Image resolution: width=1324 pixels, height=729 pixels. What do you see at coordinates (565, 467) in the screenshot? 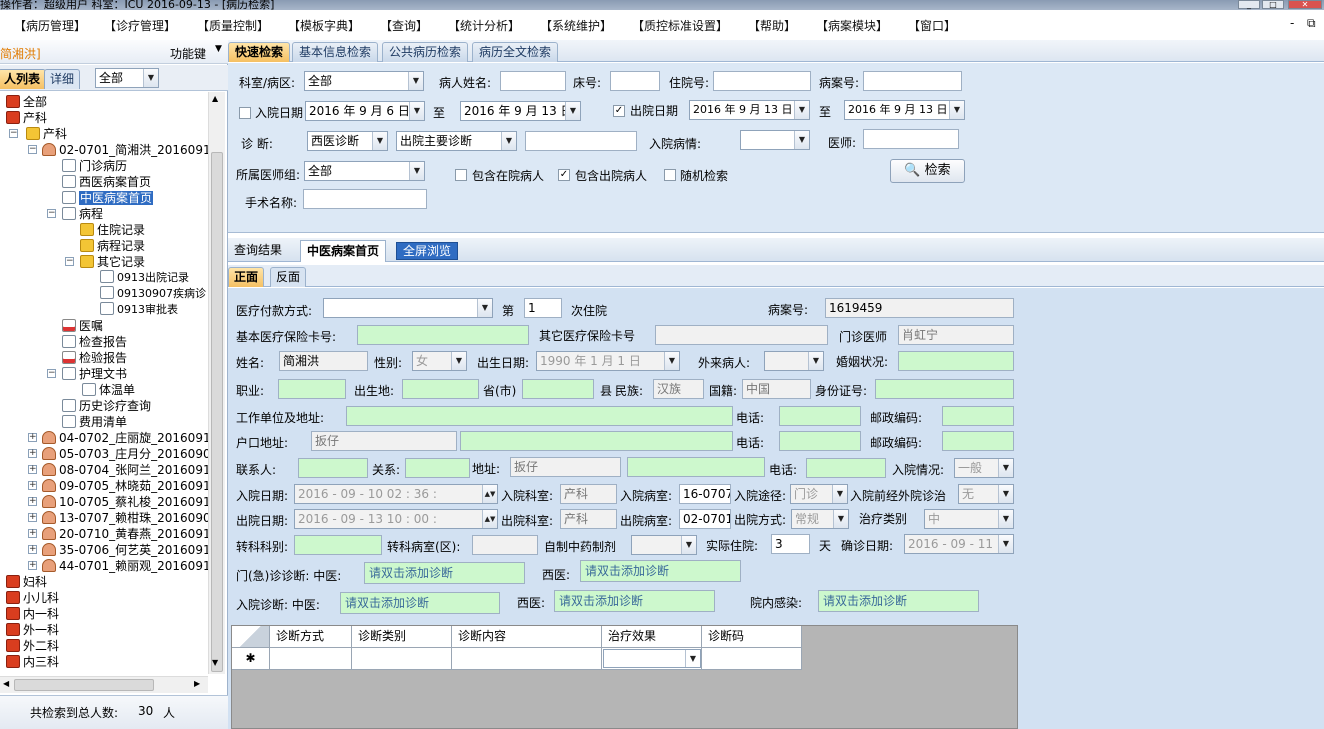
I see `contact-address-field: 扳仔` at bounding box center [565, 467].